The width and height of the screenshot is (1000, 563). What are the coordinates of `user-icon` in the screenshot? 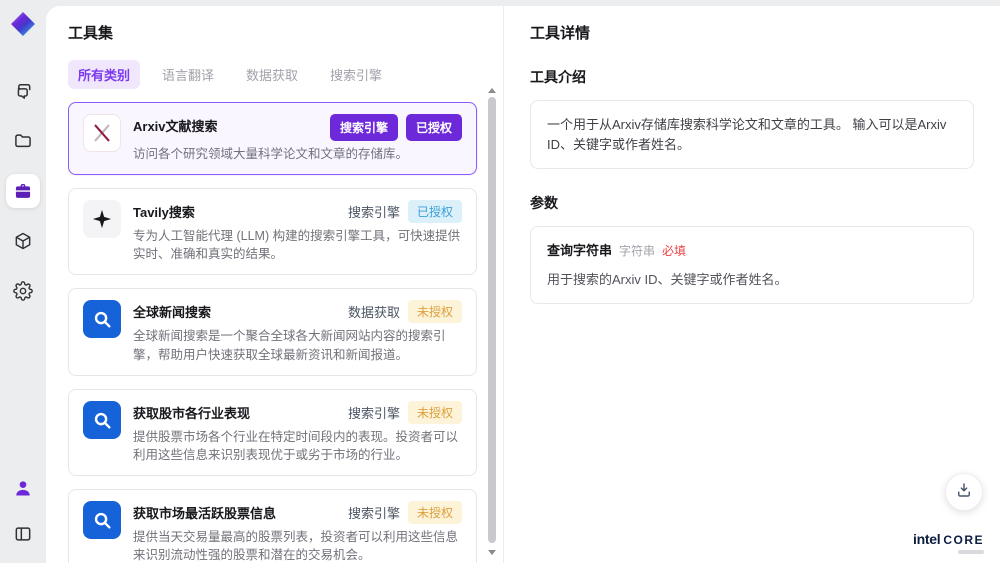 It's located at (23, 488).